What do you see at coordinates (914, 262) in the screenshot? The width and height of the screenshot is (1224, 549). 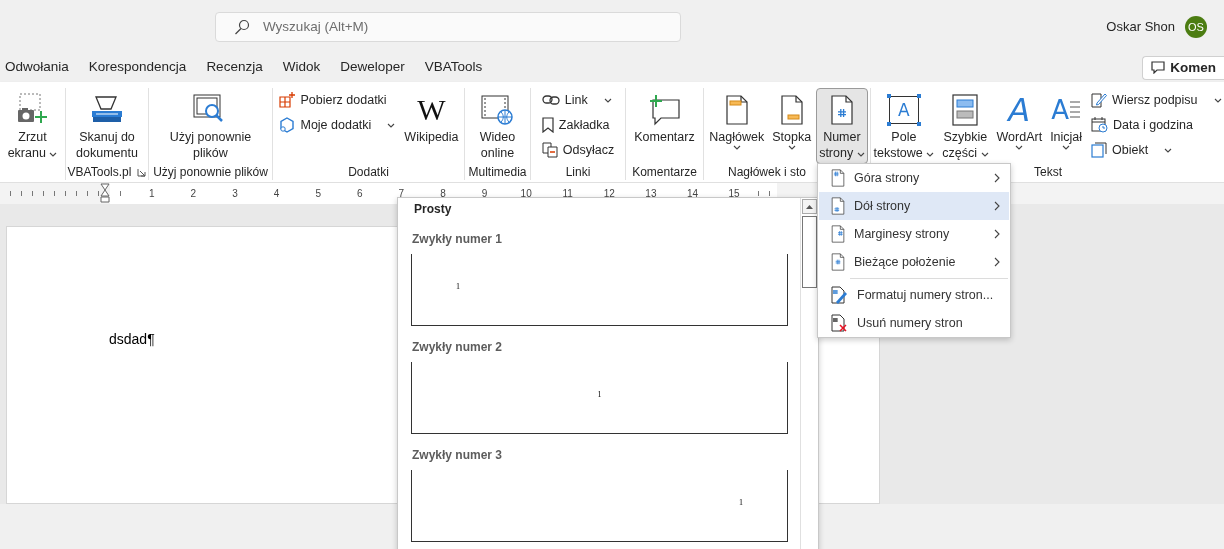 I see `menu-item: Bieżące położenie` at bounding box center [914, 262].